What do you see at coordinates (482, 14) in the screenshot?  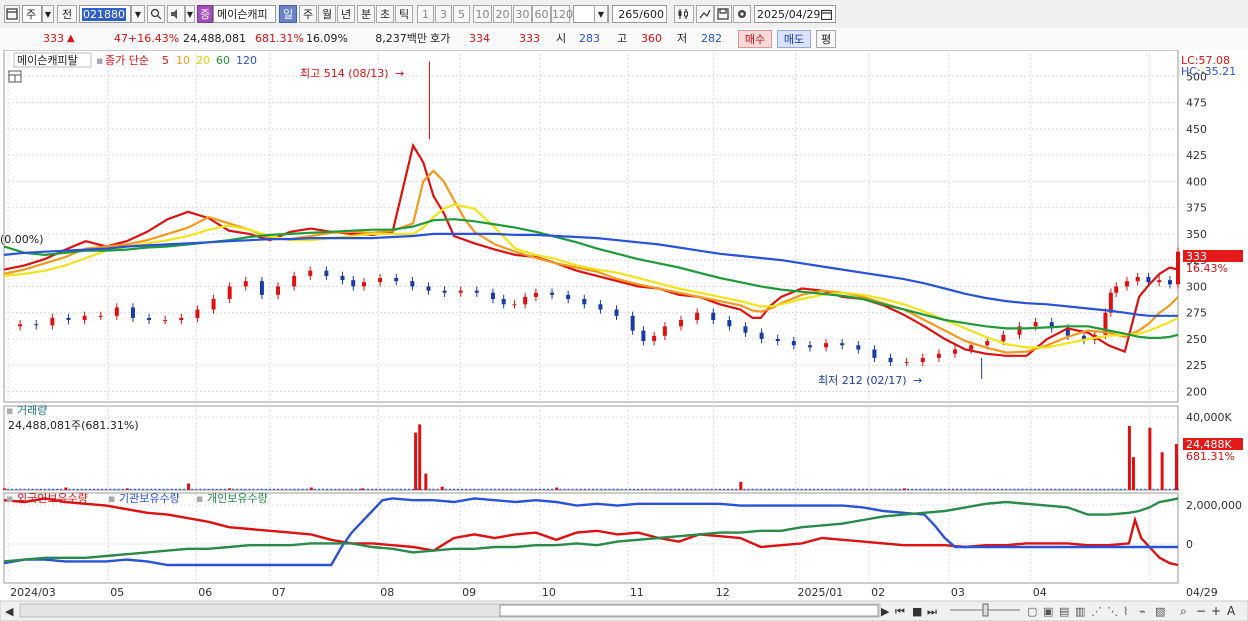 I see `interval-10: 10` at bounding box center [482, 14].